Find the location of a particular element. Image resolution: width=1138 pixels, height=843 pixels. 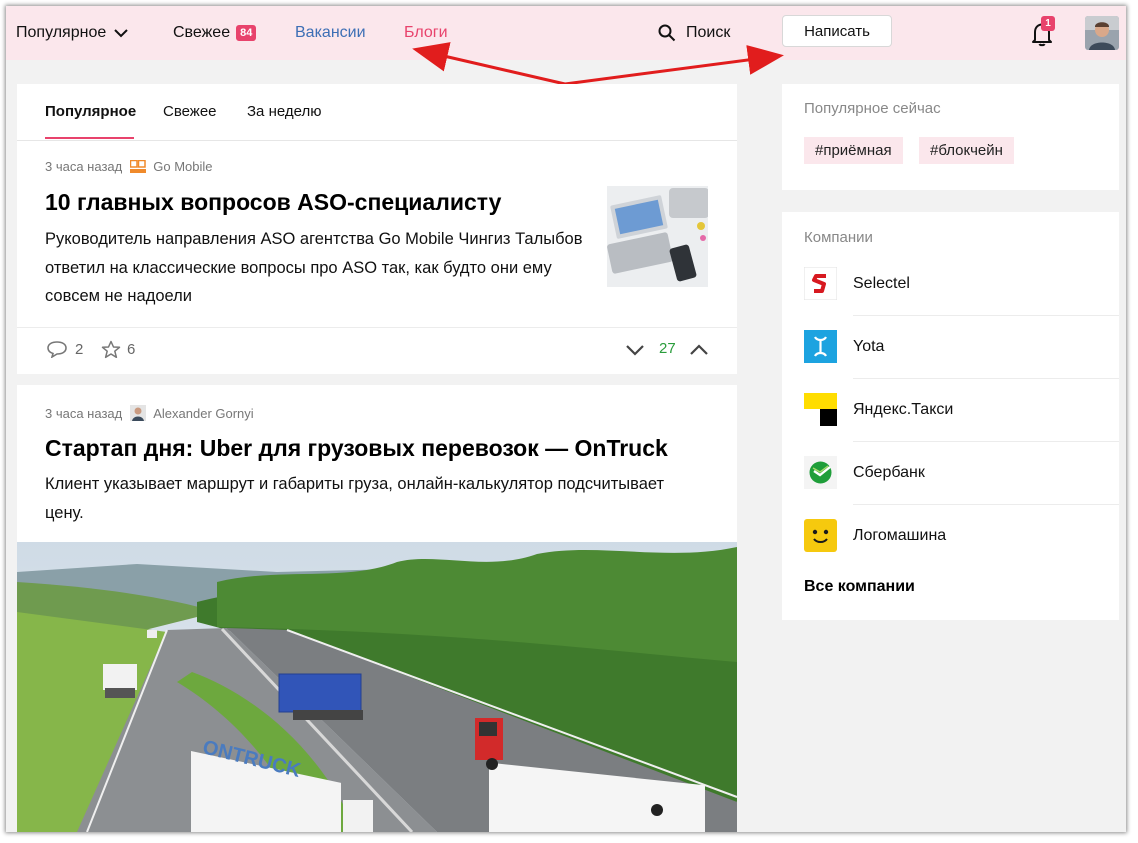

vote-down-icon is located at coordinates (635, 350).